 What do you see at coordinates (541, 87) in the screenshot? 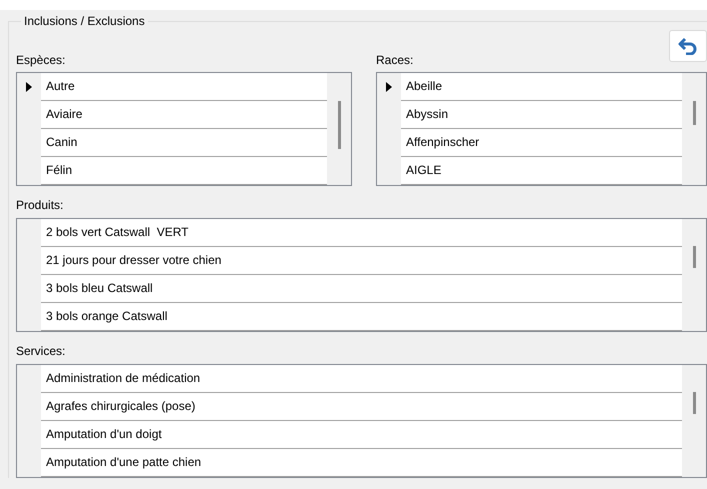
I see `list-row: Abeille` at bounding box center [541, 87].